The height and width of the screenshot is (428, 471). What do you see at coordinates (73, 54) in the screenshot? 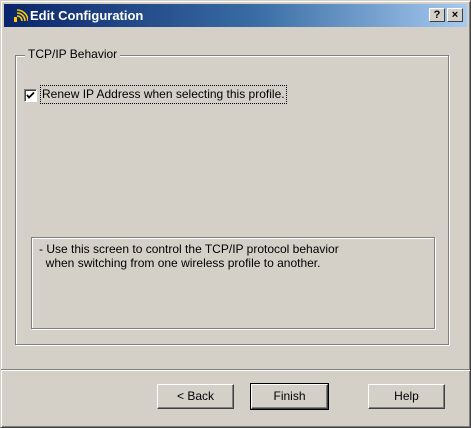
I see `group-label: TCP/IP Behavior` at bounding box center [73, 54].